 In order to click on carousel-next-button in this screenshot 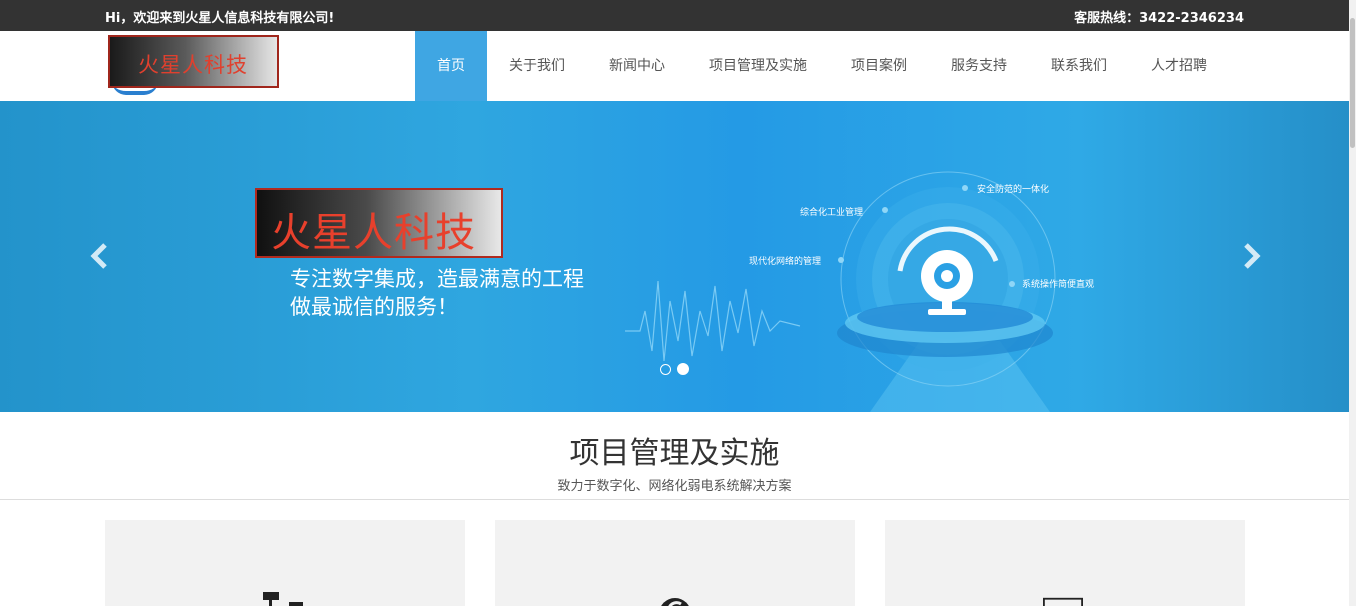, I will do `click(1251, 256)`.